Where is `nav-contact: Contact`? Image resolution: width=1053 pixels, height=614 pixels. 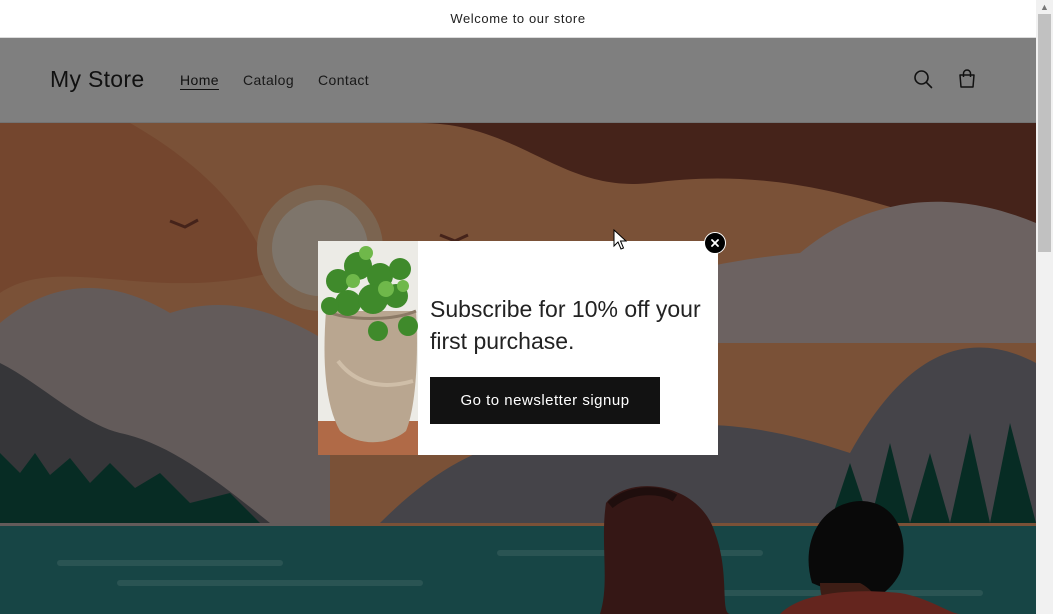
nav-contact: Contact is located at coordinates (343, 80).